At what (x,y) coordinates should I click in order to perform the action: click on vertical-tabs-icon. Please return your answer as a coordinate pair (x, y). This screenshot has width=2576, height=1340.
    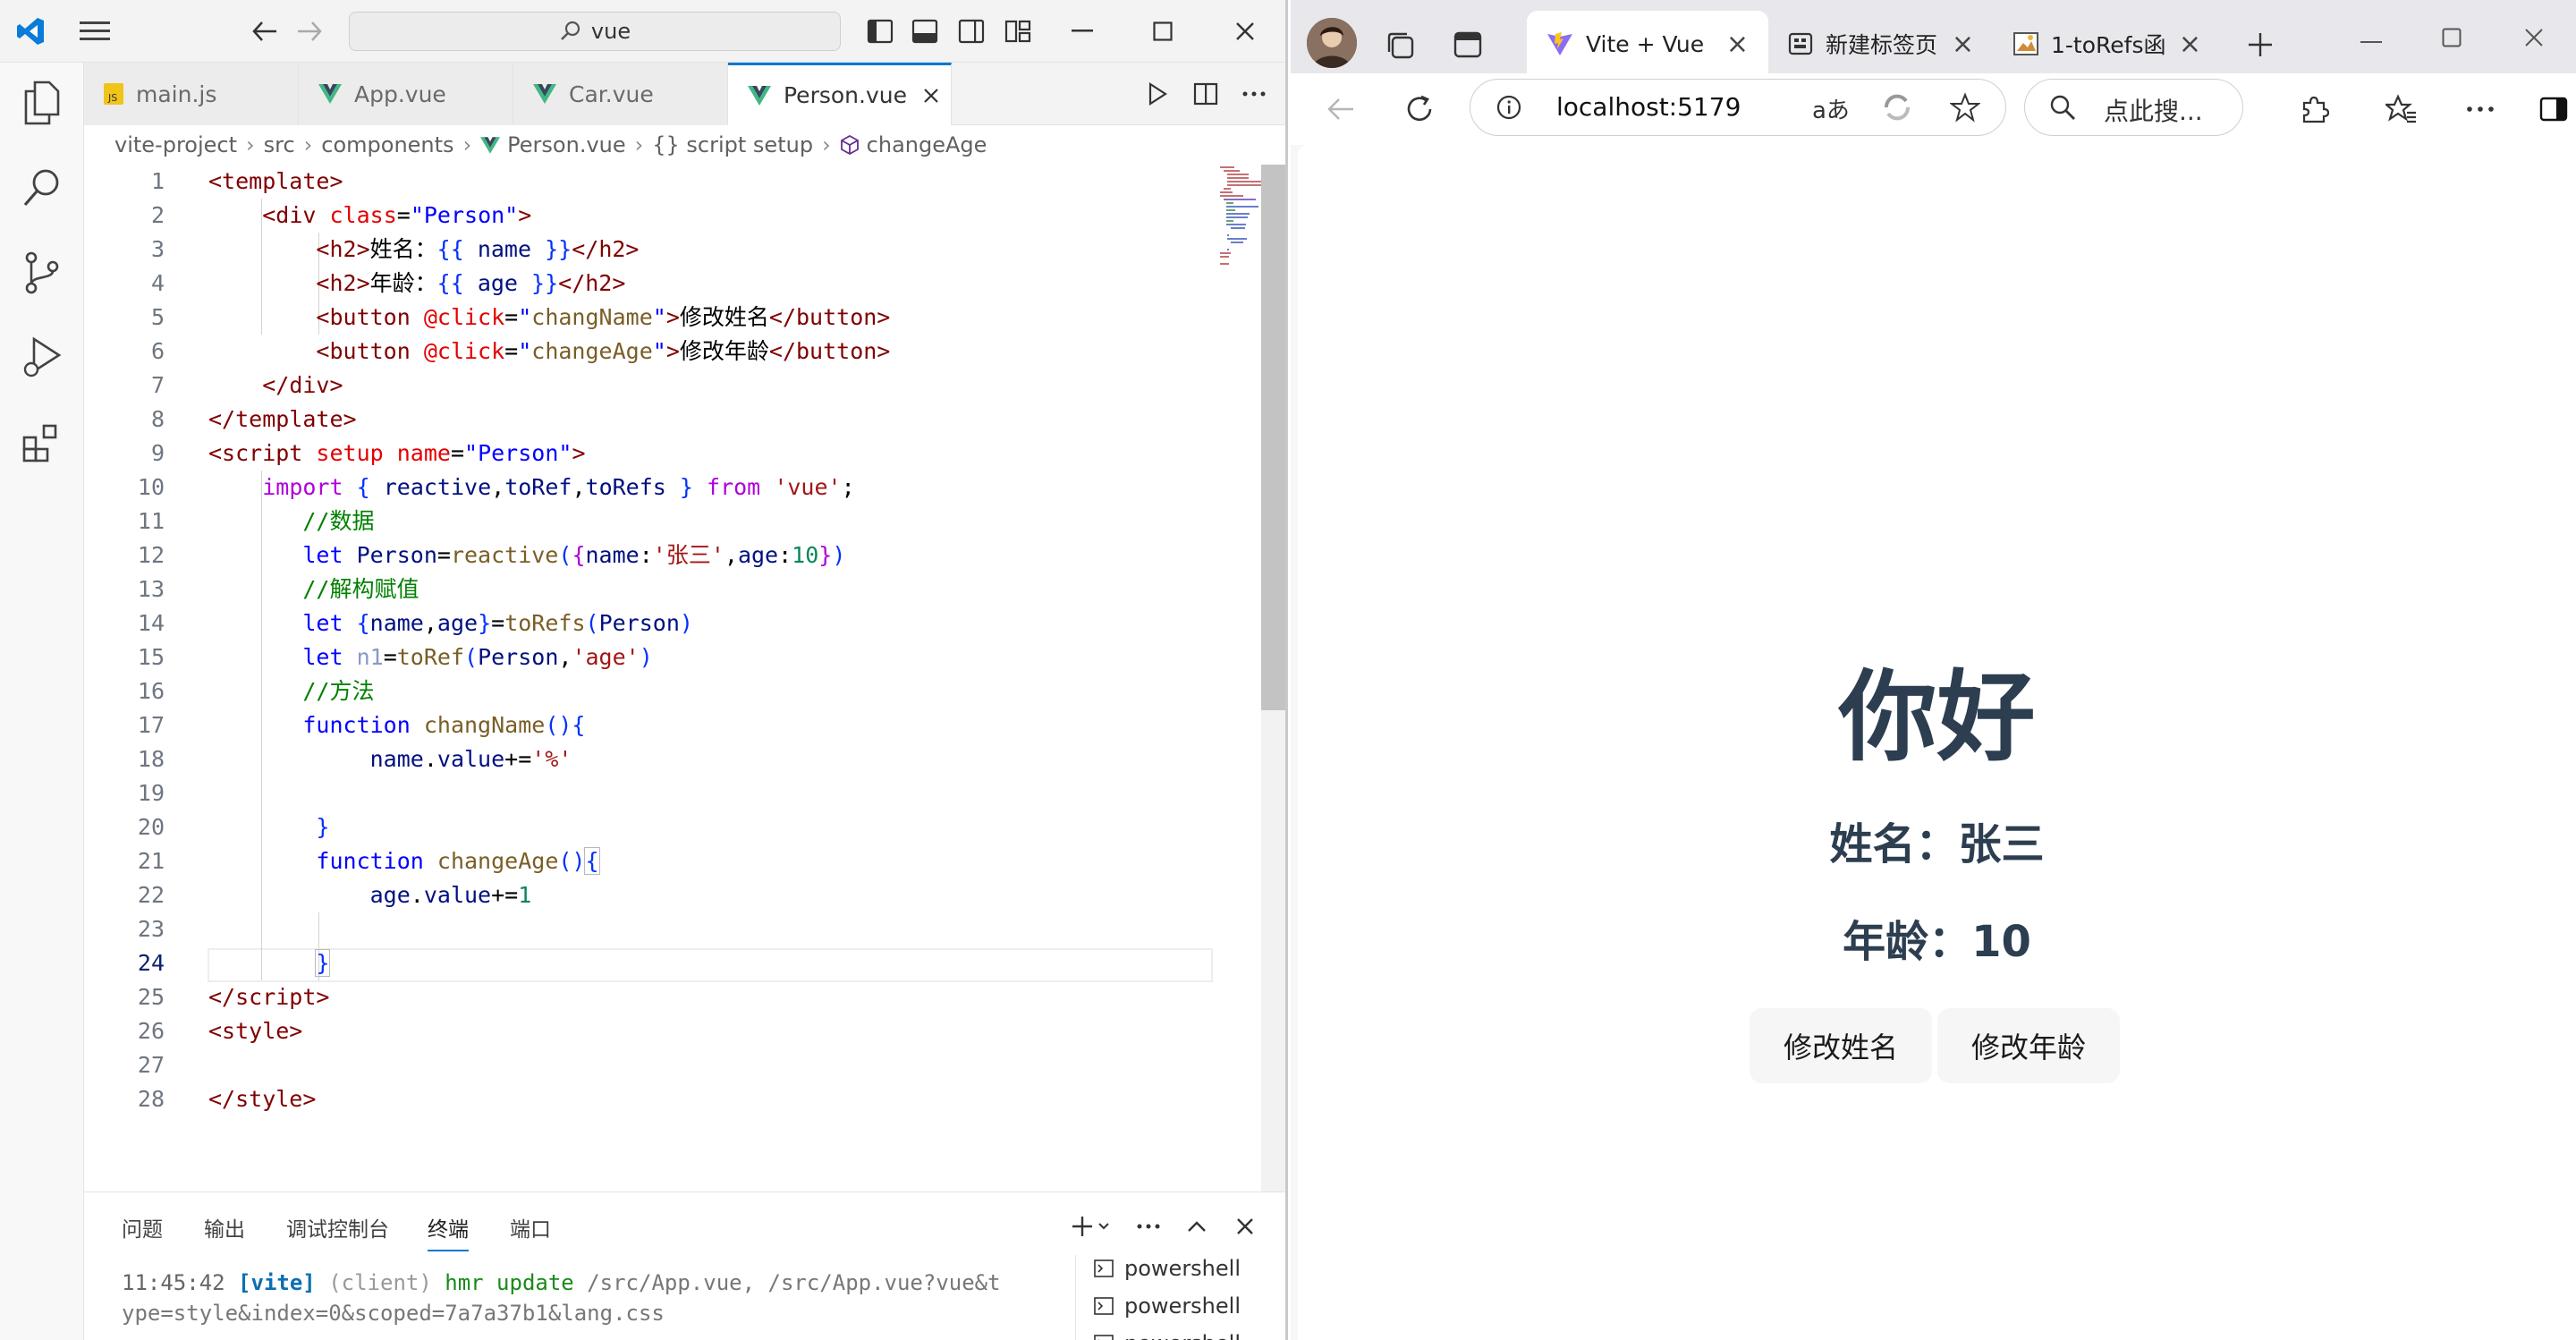
    Looking at the image, I should click on (1467, 44).